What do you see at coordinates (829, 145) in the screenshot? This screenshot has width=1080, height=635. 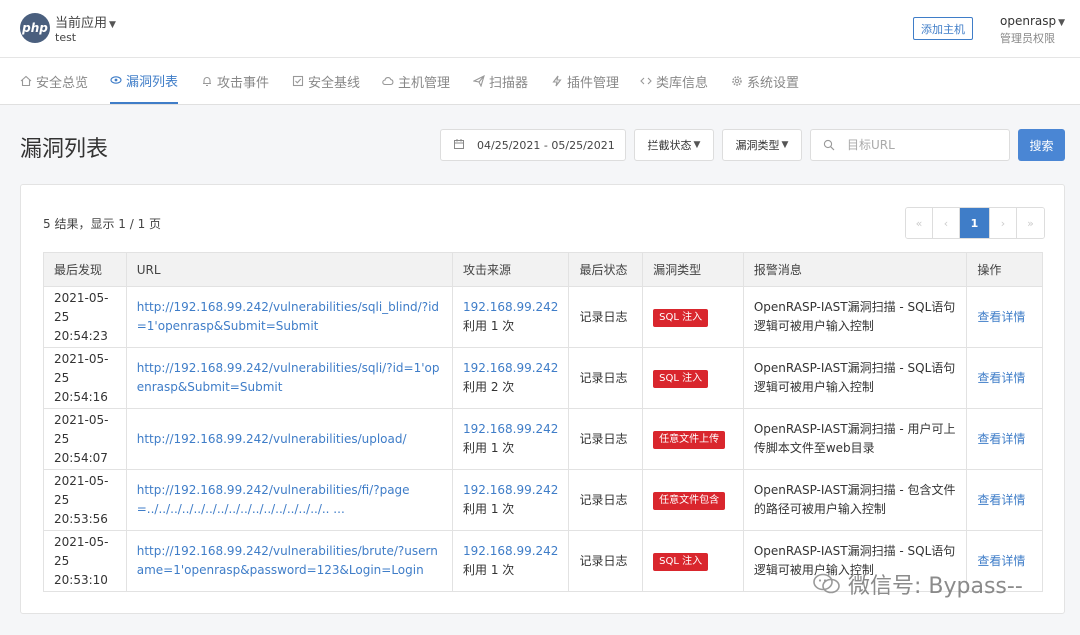 I see `search-icon` at bounding box center [829, 145].